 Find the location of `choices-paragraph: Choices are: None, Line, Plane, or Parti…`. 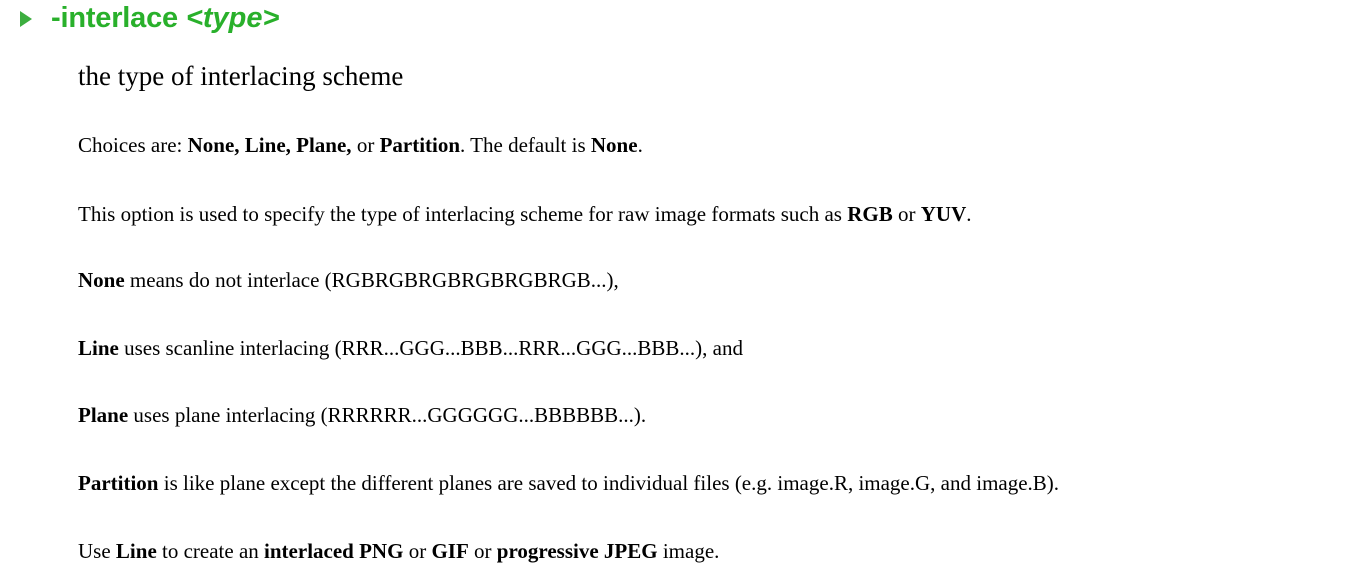

choices-paragraph: Choices are: None, Line, Plane, or Parti… is located at coordinates (360, 145).